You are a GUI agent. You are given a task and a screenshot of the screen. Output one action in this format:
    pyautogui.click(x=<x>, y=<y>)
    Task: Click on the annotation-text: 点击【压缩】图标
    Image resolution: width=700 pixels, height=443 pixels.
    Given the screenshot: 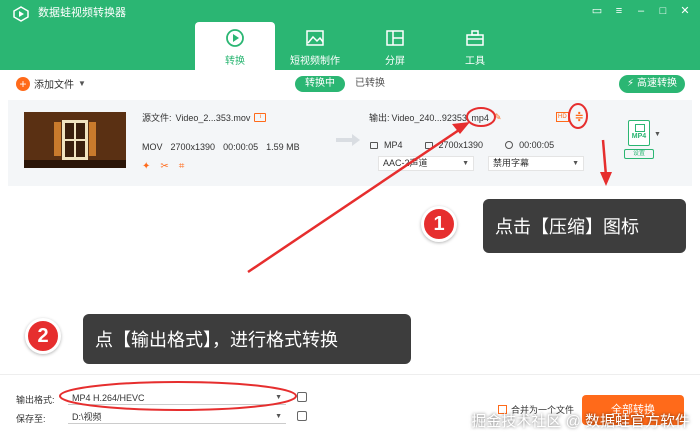 What is the action you would take?
    pyautogui.click(x=567, y=227)
    